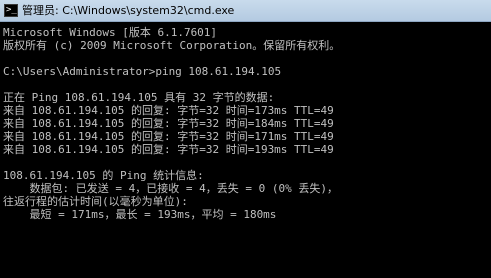 This screenshot has height=278, width=491. What do you see at coordinates (140, 214) in the screenshot?
I see `console-line-rtt-values: 最短 = 171ms，最长 = 193ms，平均 = 180ms` at bounding box center [140, 214].